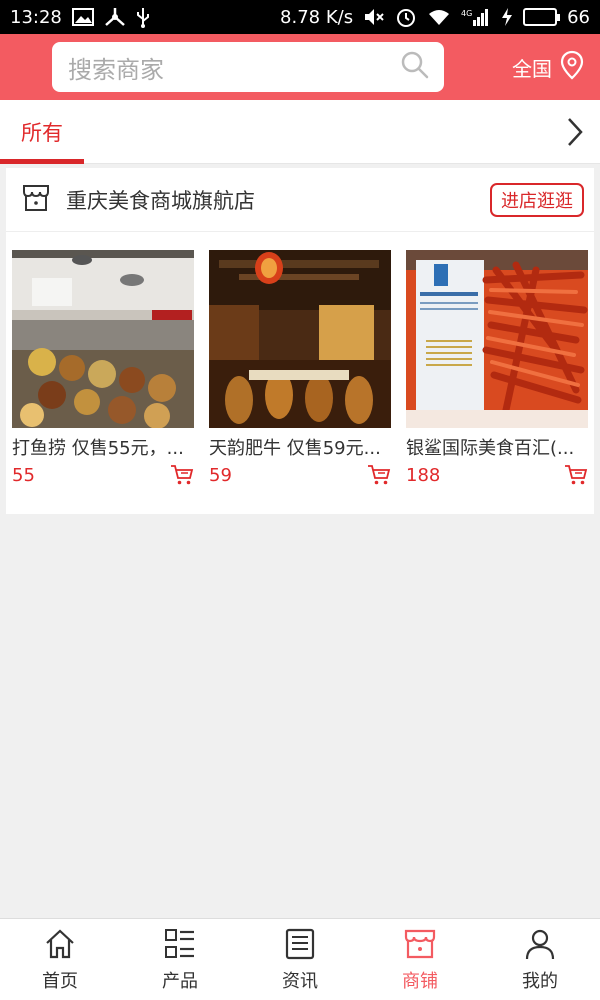  Describe the element at coordinates (476, 17) in the screenshot. I see `signal-icon: 4G` at that location.